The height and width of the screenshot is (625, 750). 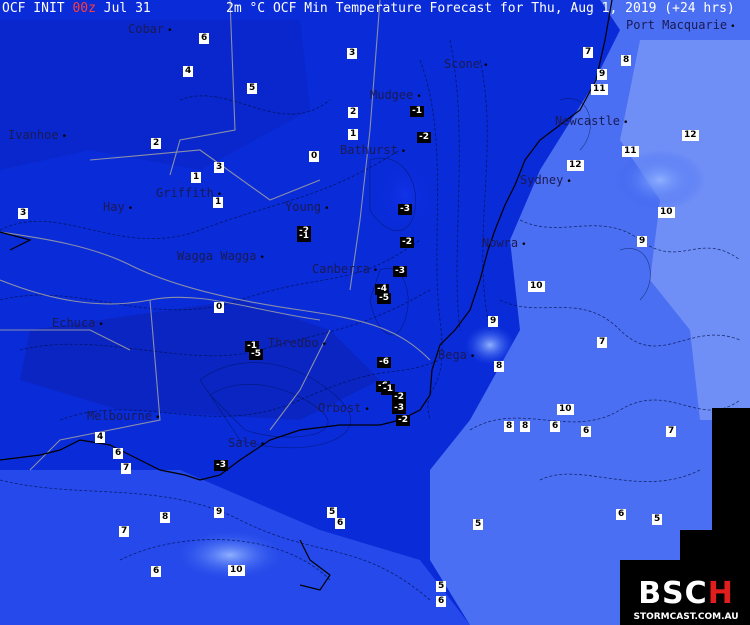 I want to click on town-label: Scone, so click(x=466, y=64).